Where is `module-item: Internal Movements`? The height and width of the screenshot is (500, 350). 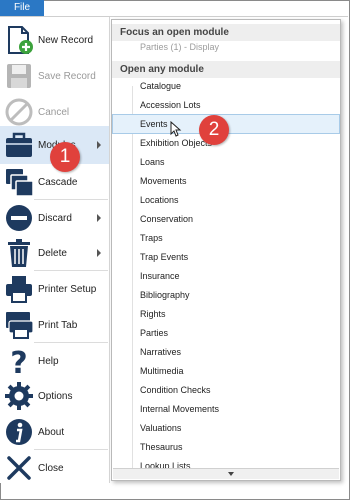
module-item: Internal Movements is located at coordinates (235, 409).